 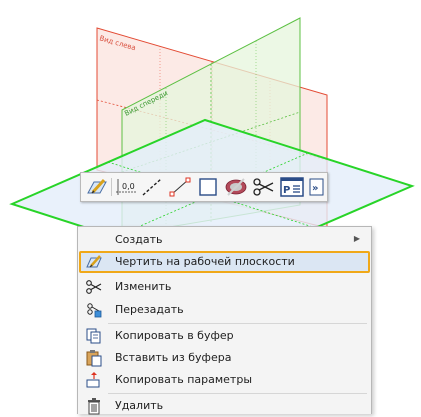 I want to click on hide-button, so click(x=236, y=187).